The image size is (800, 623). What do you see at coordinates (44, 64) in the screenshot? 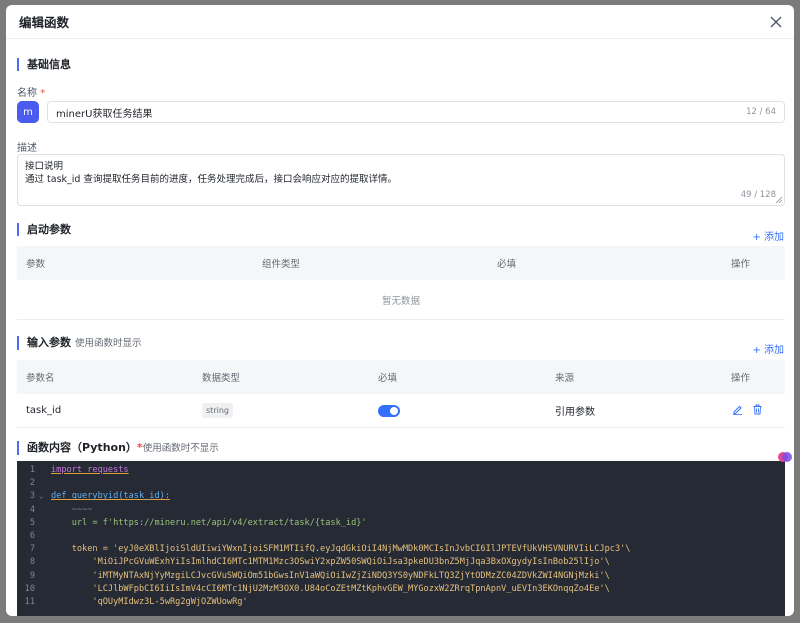
I see `basic-info-section-title: 基础信息` at bounding box center [44, 64].